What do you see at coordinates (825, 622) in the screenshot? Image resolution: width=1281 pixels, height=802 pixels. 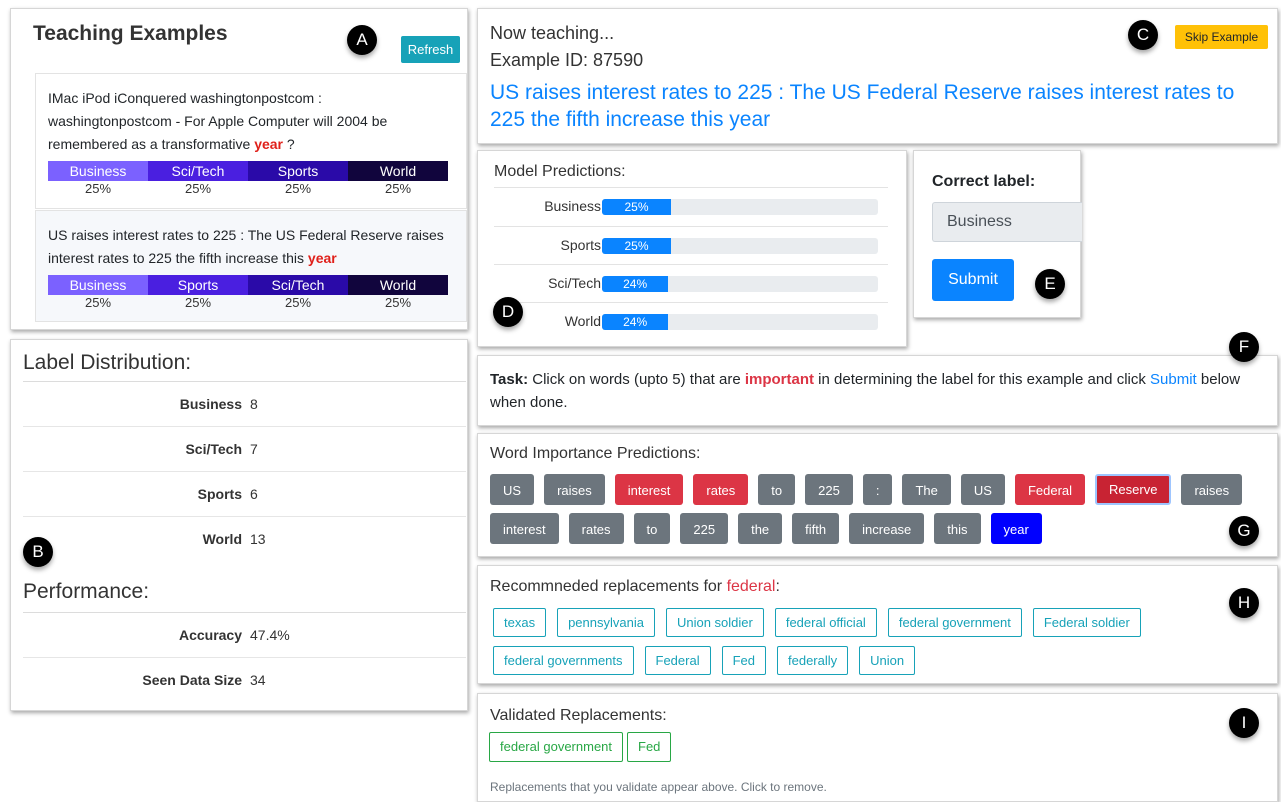 I see `replacement-chip: federal official` at bounding box center [825, 622].